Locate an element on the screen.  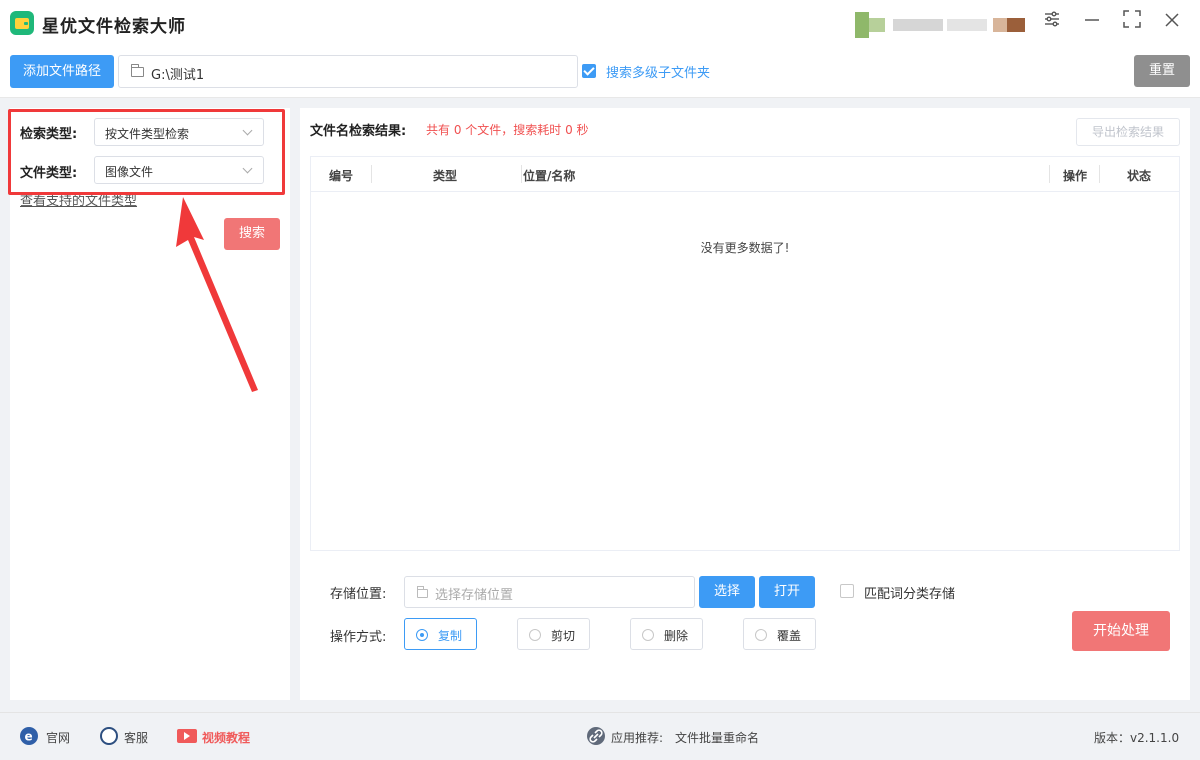
path-bar: 添加文件路径 G:\测试1 搜索多级子文件夹 重置 is located at coordinates (600, 72).